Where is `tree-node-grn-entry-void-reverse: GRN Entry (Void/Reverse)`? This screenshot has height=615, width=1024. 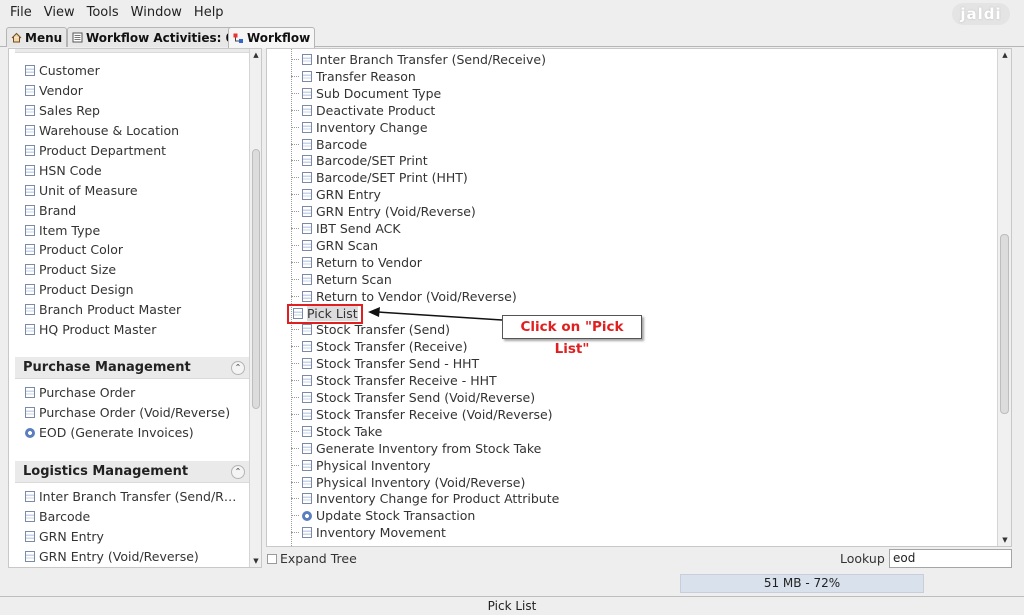
tree-node-grn-entry-void-reverse: GRN Entry (Void/Reverse) is located at coordinates (383, 211).